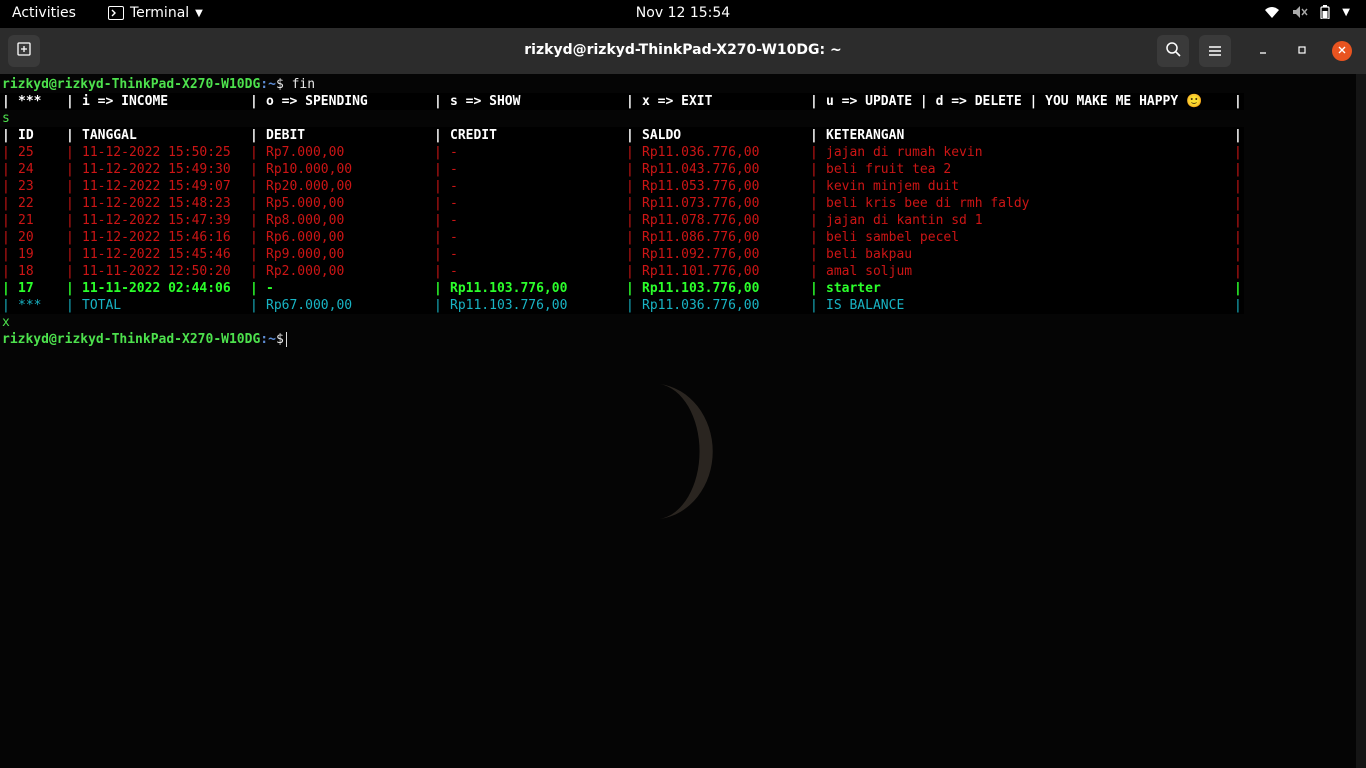  I want to click on app-menu: Terminal ▼, so click(155, 13).